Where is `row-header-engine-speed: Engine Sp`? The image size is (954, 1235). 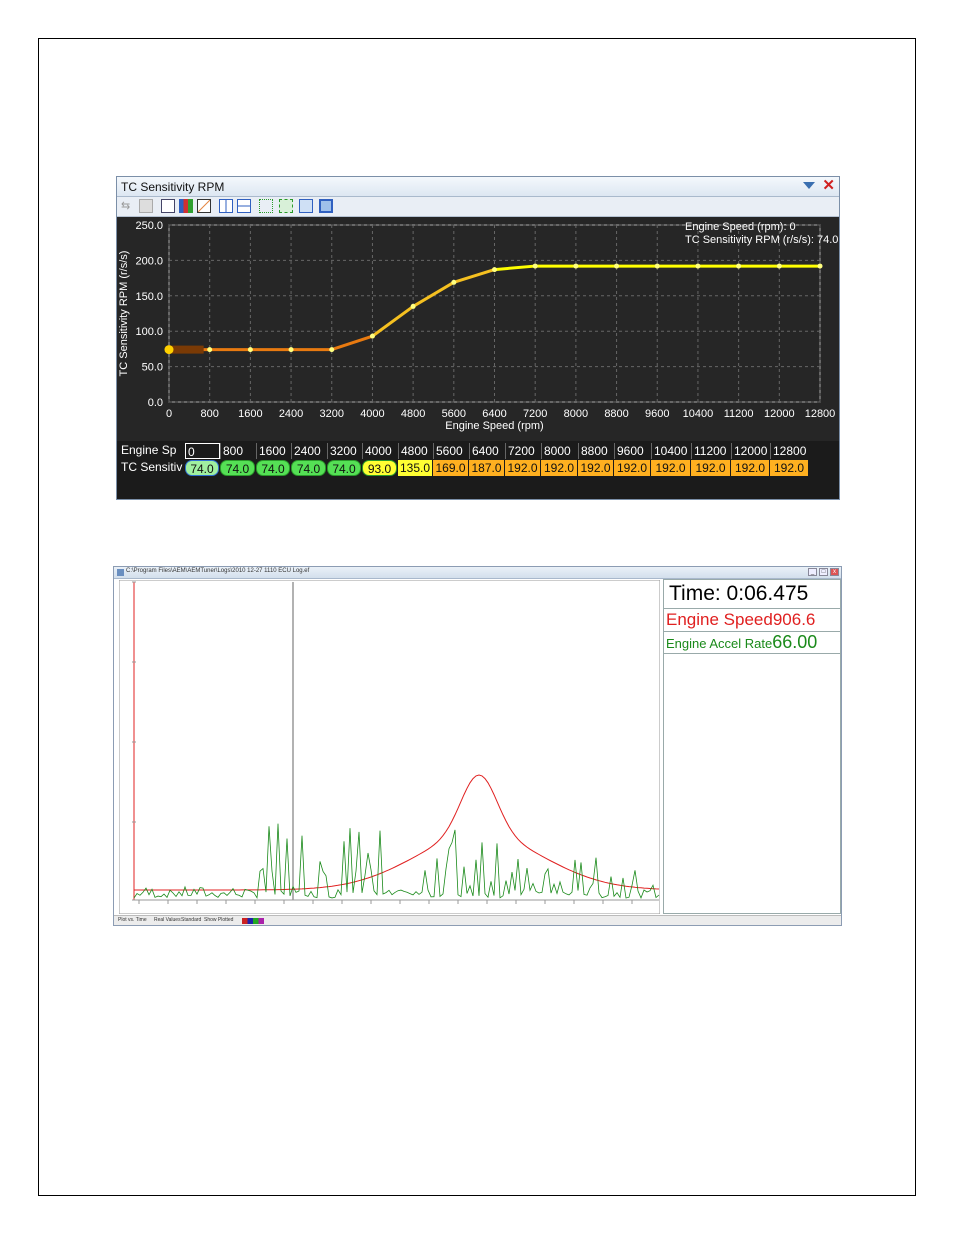 row-header-engine-speed: Engine Sp is located at coordinates (149, 450).